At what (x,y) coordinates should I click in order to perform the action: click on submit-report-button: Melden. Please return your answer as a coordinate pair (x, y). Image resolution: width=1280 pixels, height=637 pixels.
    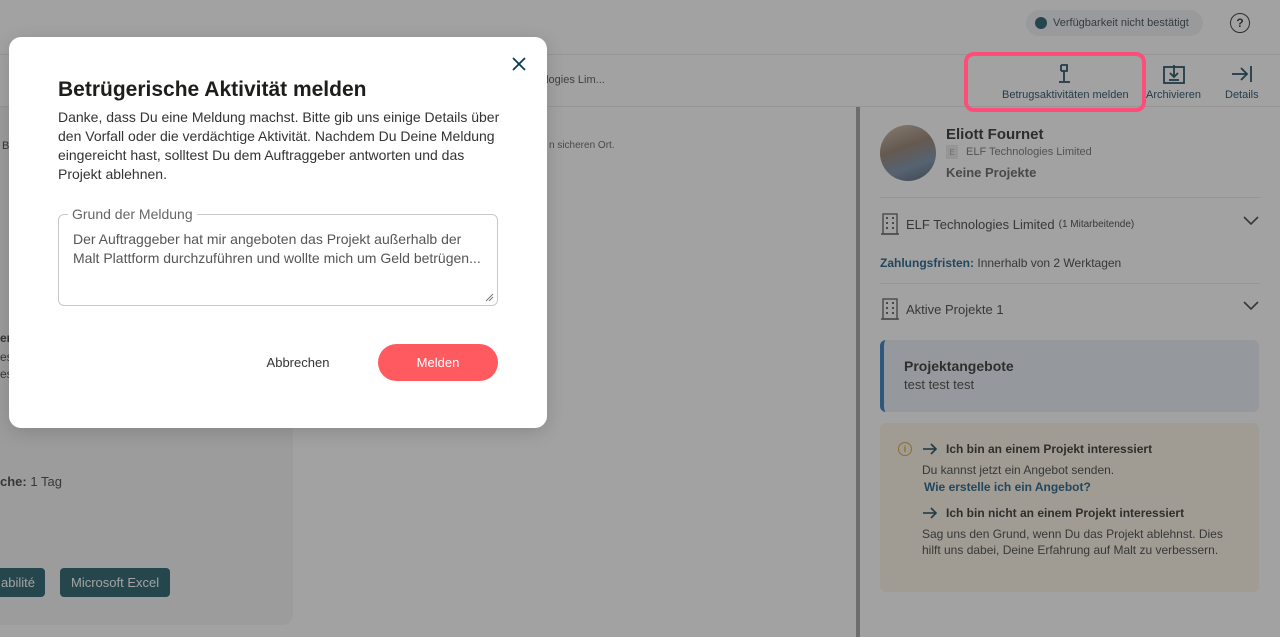
    Looking at the image, I should click on (438, 362).